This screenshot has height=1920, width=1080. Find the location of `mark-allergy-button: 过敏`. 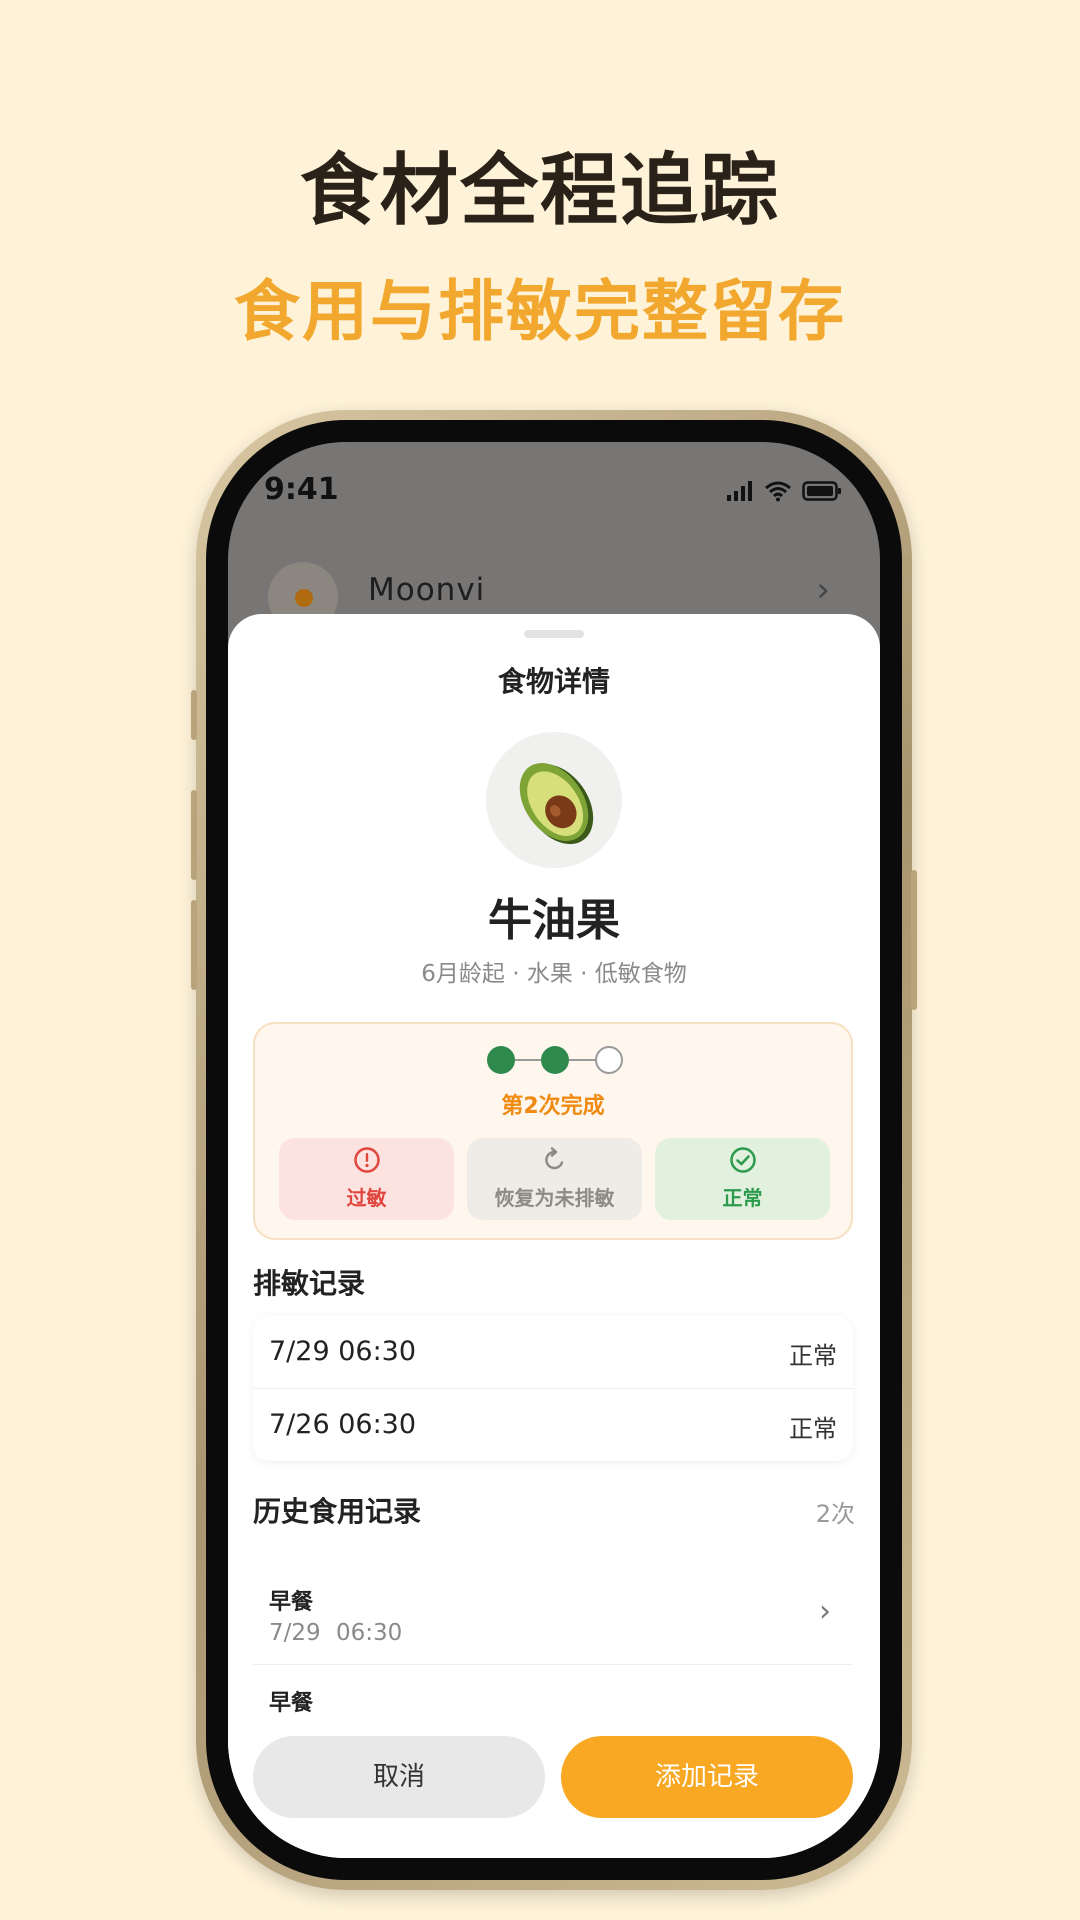

mark-allergy-button: 过敏 is located at coordinates (366, 1179).